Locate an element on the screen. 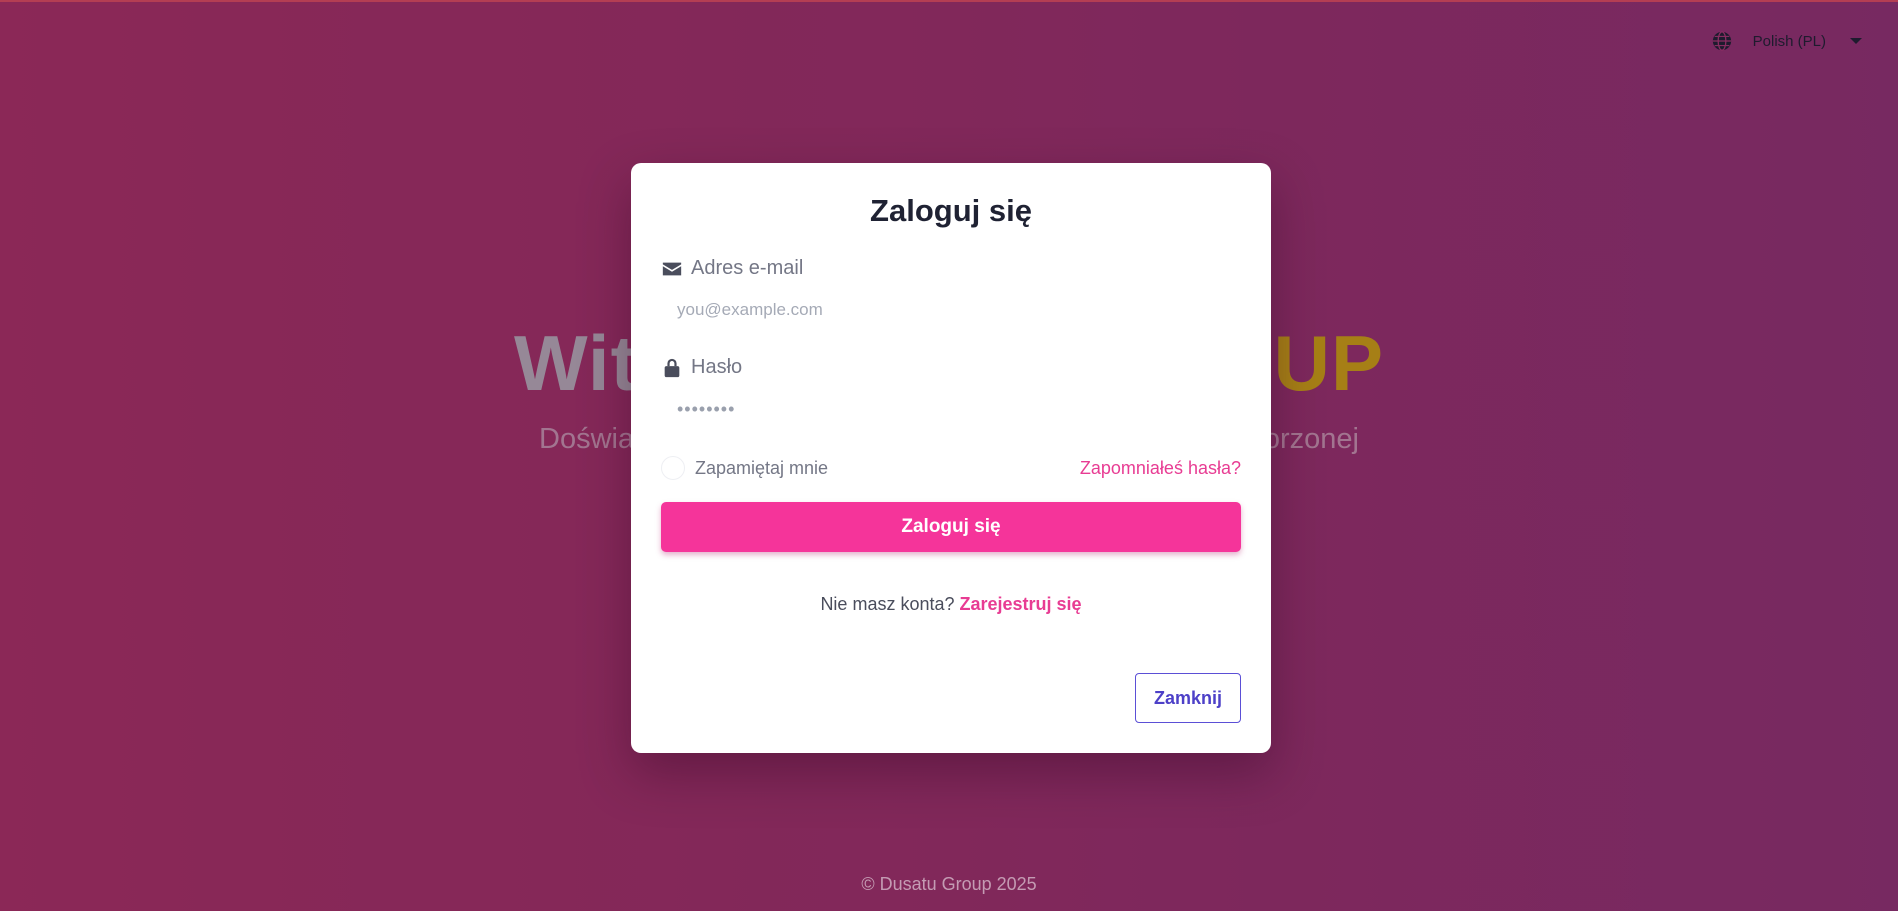 Image resolution: width=1898 pixels, height=911 pixels. remember-me: Zapamiętaj mnie is located at coordinates (744, 468).